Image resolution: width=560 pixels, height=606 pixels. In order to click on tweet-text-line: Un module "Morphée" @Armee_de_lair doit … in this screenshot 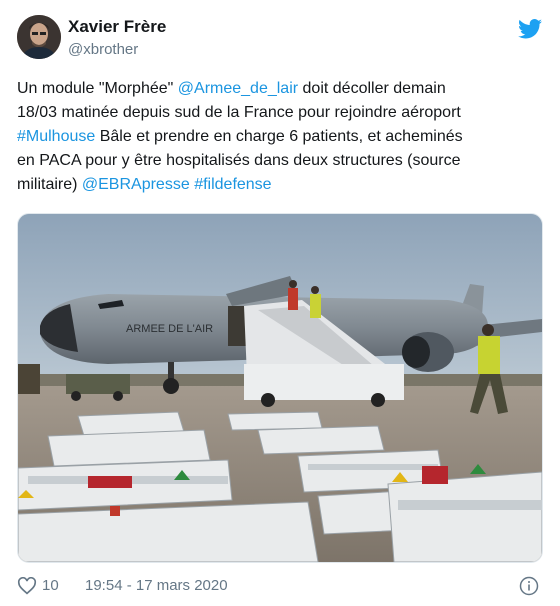, I will do `click(281, 89)`.